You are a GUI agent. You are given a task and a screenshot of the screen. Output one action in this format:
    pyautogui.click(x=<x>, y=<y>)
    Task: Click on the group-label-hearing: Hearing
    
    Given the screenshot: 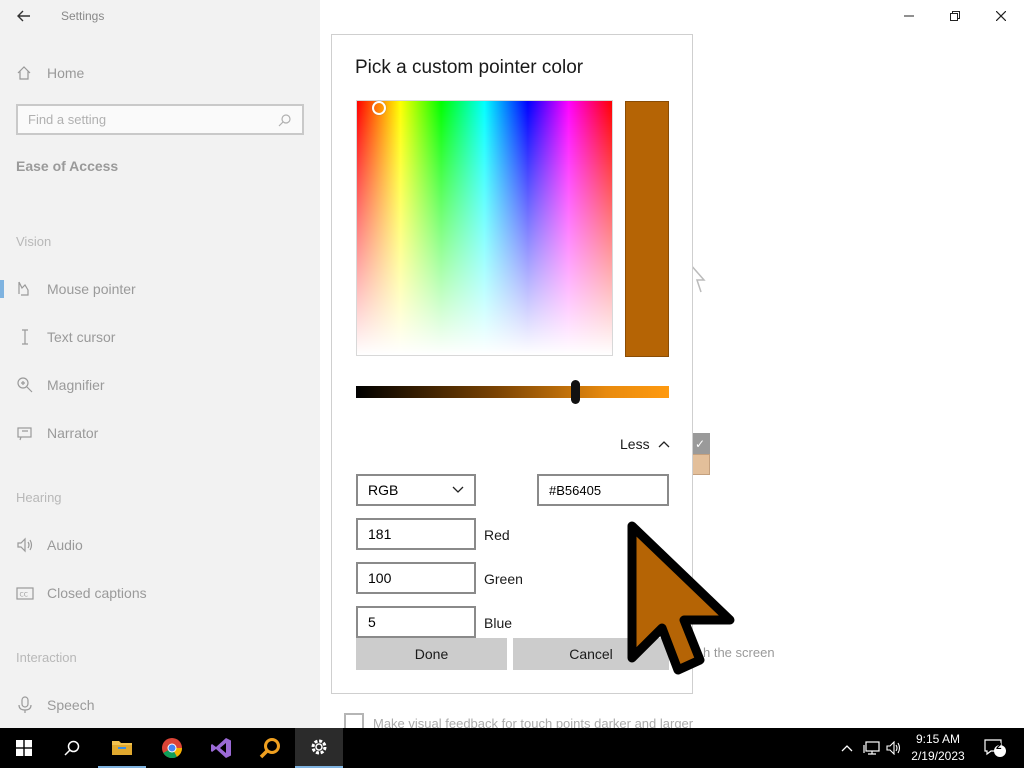 What is the action you would take?
    pyautogui.click(x=39, y=497)
    